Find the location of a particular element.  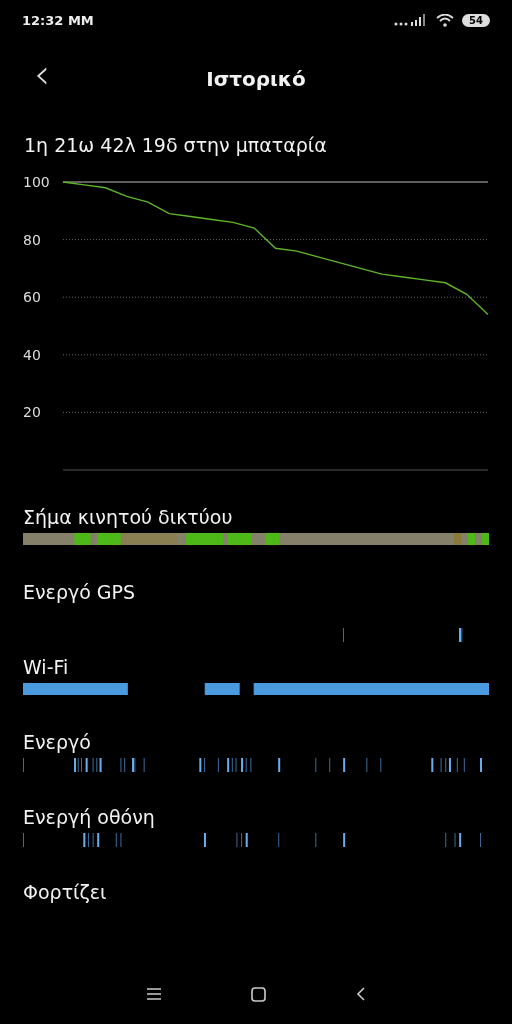

track-label: Ενεργό is located at coordinates (57, 743).